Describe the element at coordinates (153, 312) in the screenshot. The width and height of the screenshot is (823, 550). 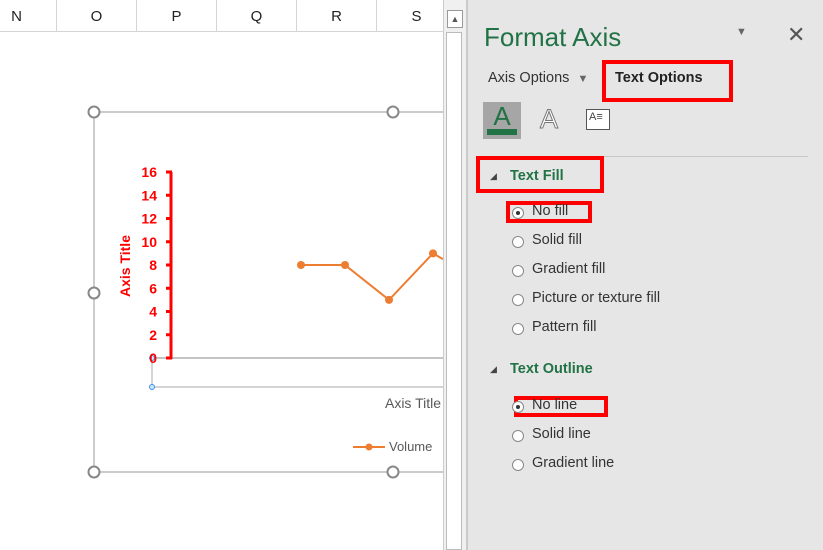
I see `y-tick-label: 4` at that location.